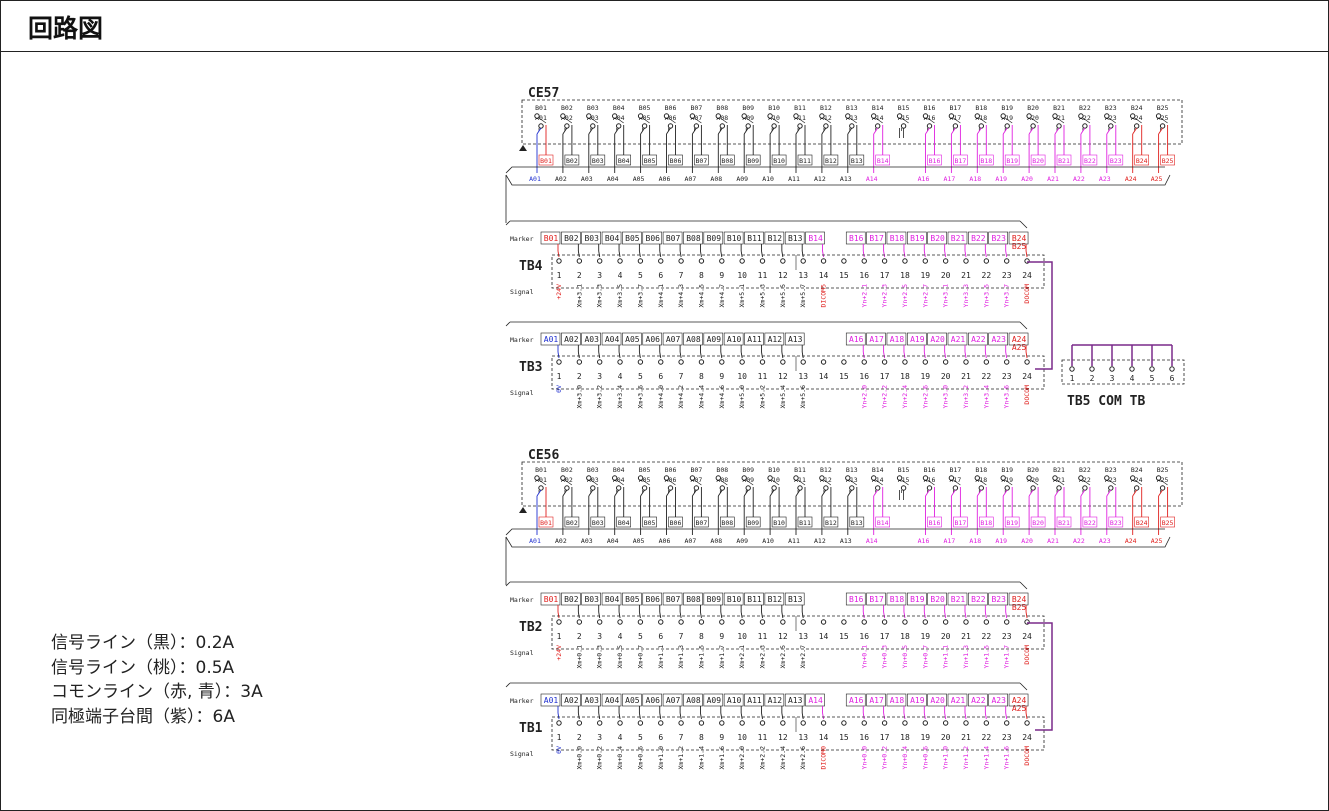  I want to click on ce57-awire-tag: A21, so click(1053, 179).